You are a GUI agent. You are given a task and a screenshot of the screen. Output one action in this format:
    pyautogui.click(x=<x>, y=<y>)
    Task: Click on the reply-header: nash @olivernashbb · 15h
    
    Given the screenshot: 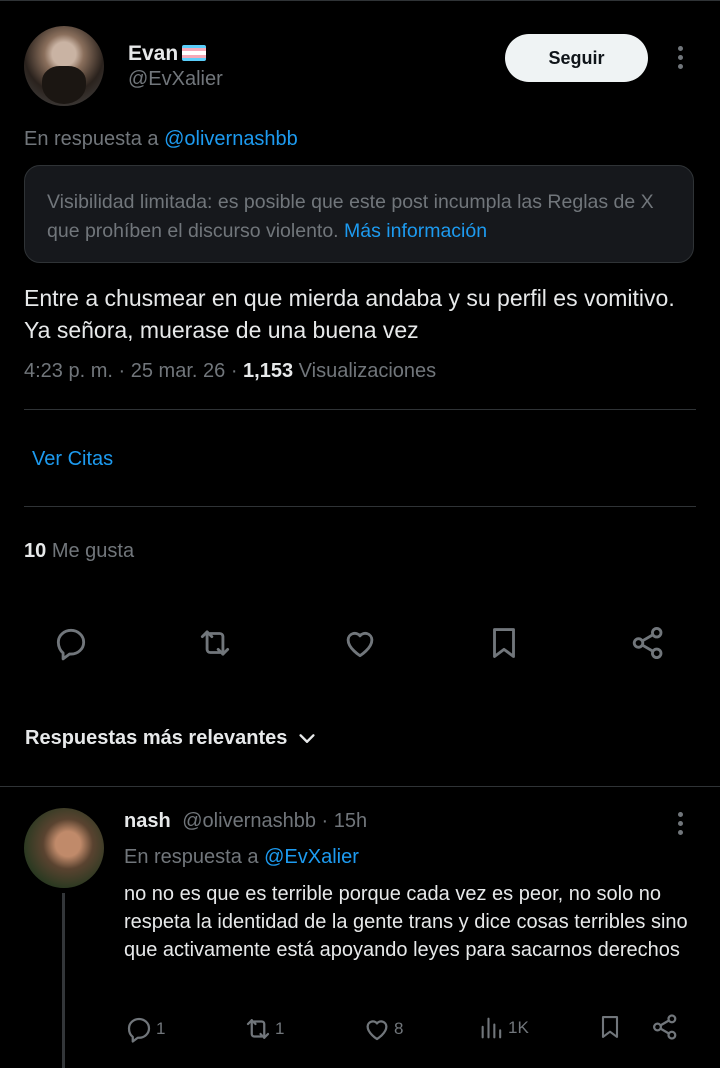 What is the action you would take?
    pyautogui.click(x=245, y=821)
    